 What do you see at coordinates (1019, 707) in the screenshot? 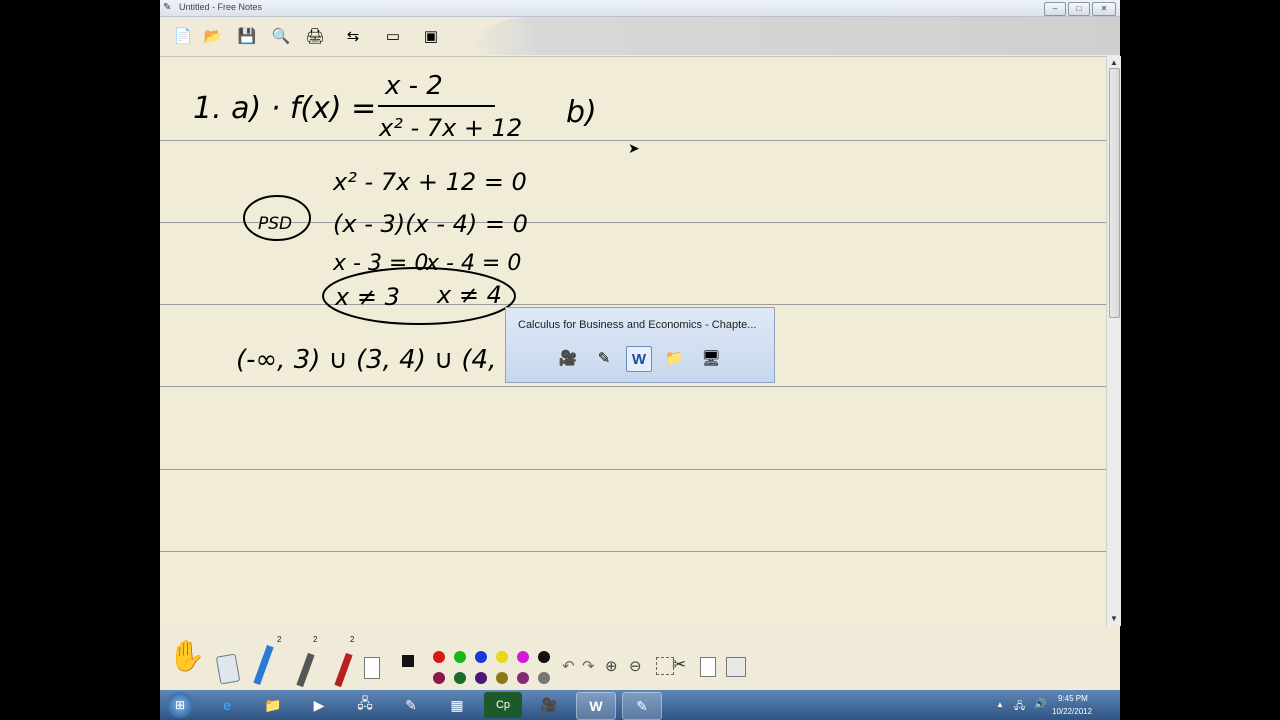
I see `network-tray-icon: 🖧` at bounding box center [1019, 707].